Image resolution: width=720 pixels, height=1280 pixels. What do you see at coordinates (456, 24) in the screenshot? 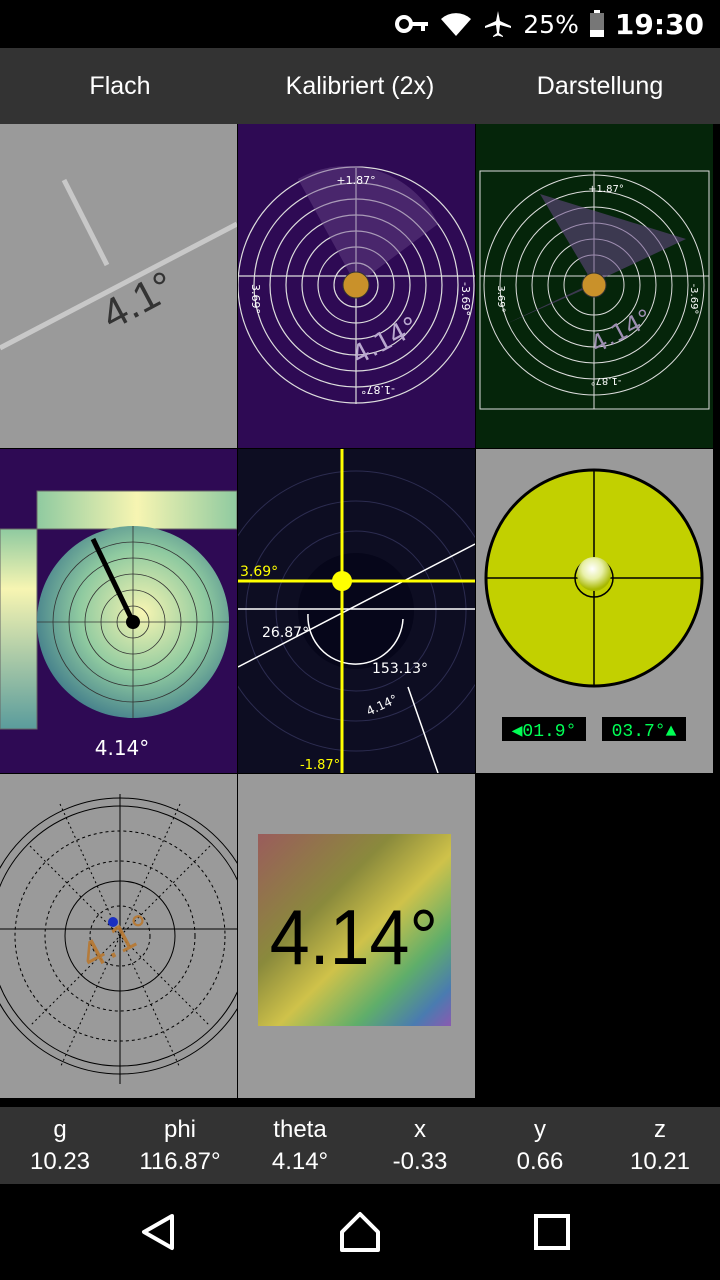
I see `wifi-icon` at bounding box center [456, 24].